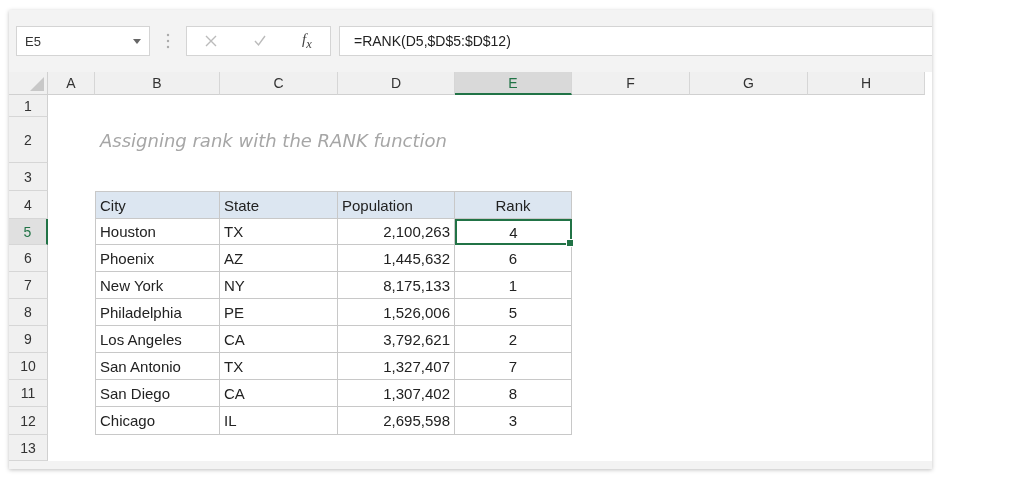  Describe the element at coordinates (83, 41) in the screenshot. I see `name-box: E5` at that location.